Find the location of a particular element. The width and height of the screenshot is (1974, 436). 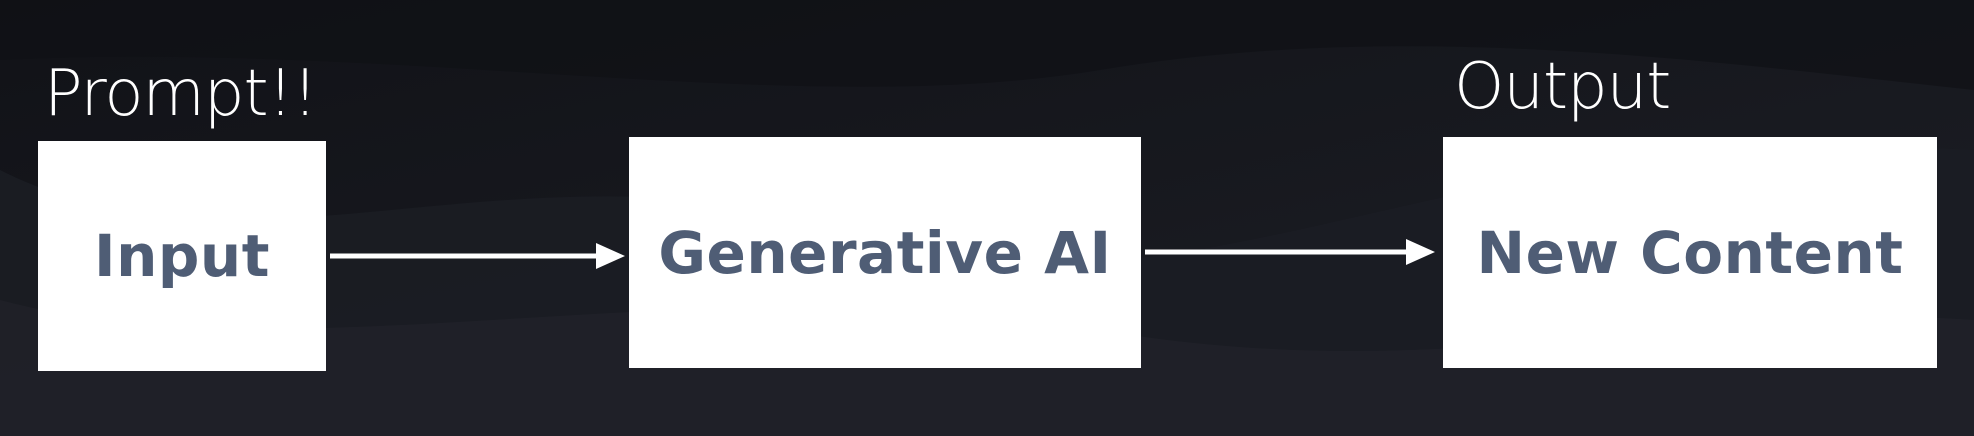

arrows is located at coordinates (882, 254).